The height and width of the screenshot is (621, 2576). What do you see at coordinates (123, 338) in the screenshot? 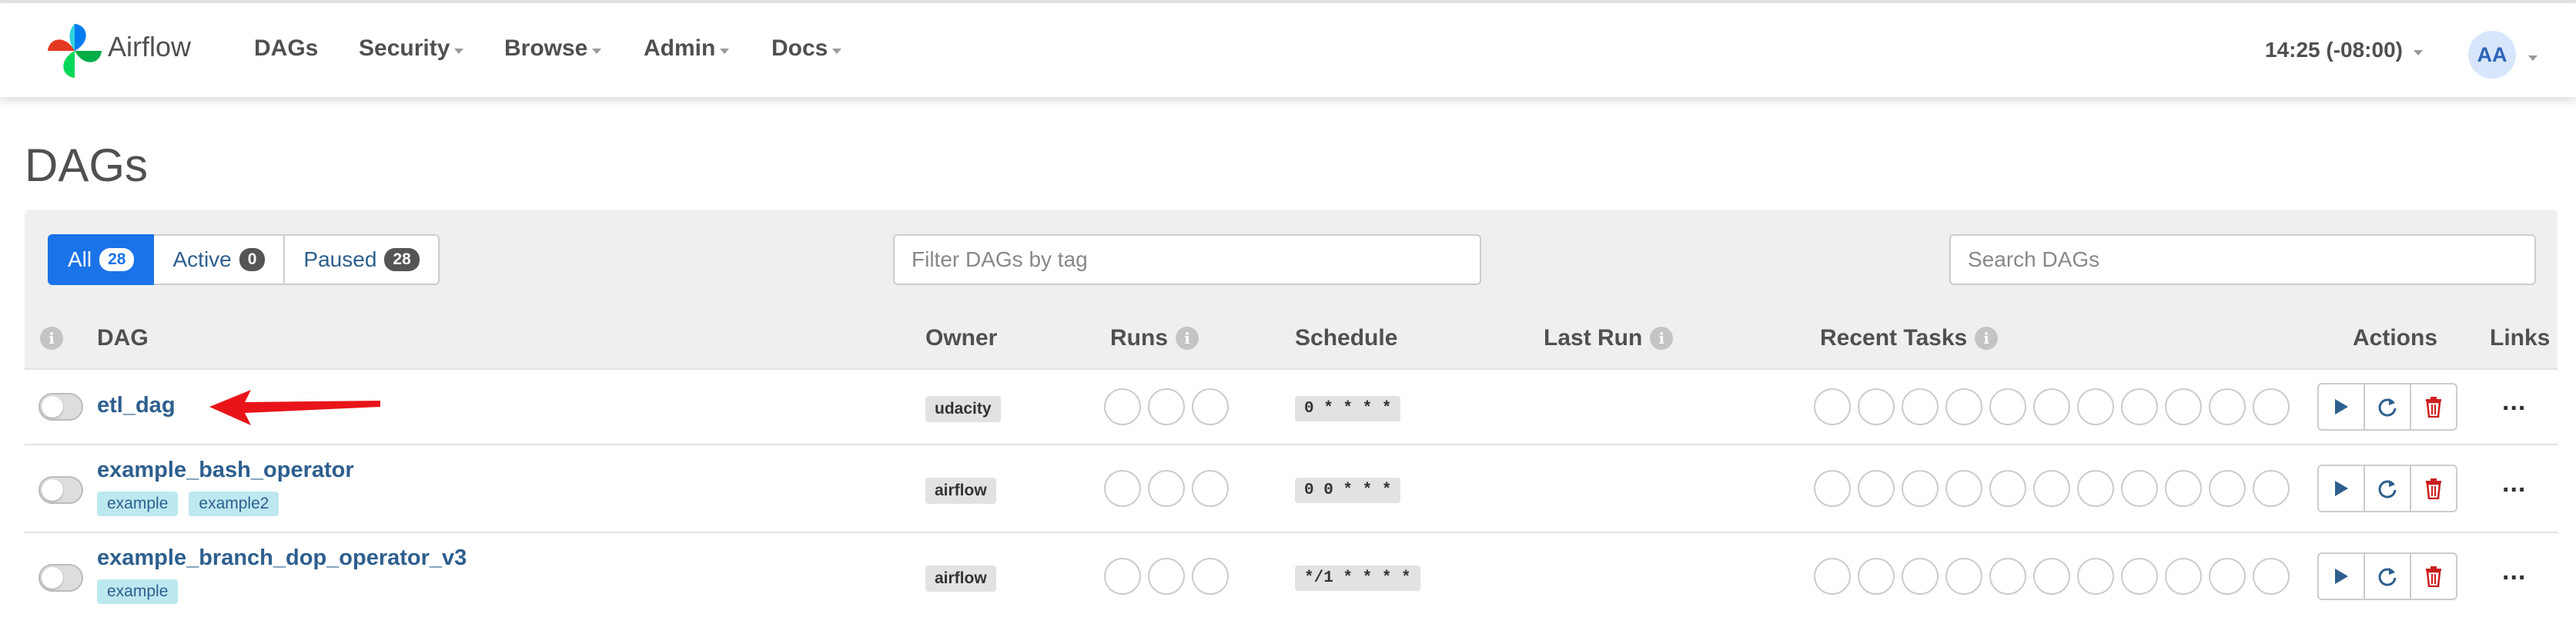
I see `header-dag: DAG` at bounding box center [123, 338].